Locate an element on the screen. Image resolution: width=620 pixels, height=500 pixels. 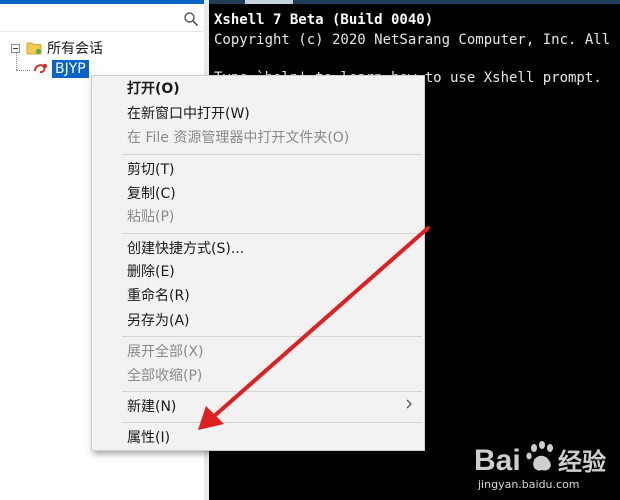
menu-item-expand-all: 展开全部(X) is located at coordinates (165, 352).